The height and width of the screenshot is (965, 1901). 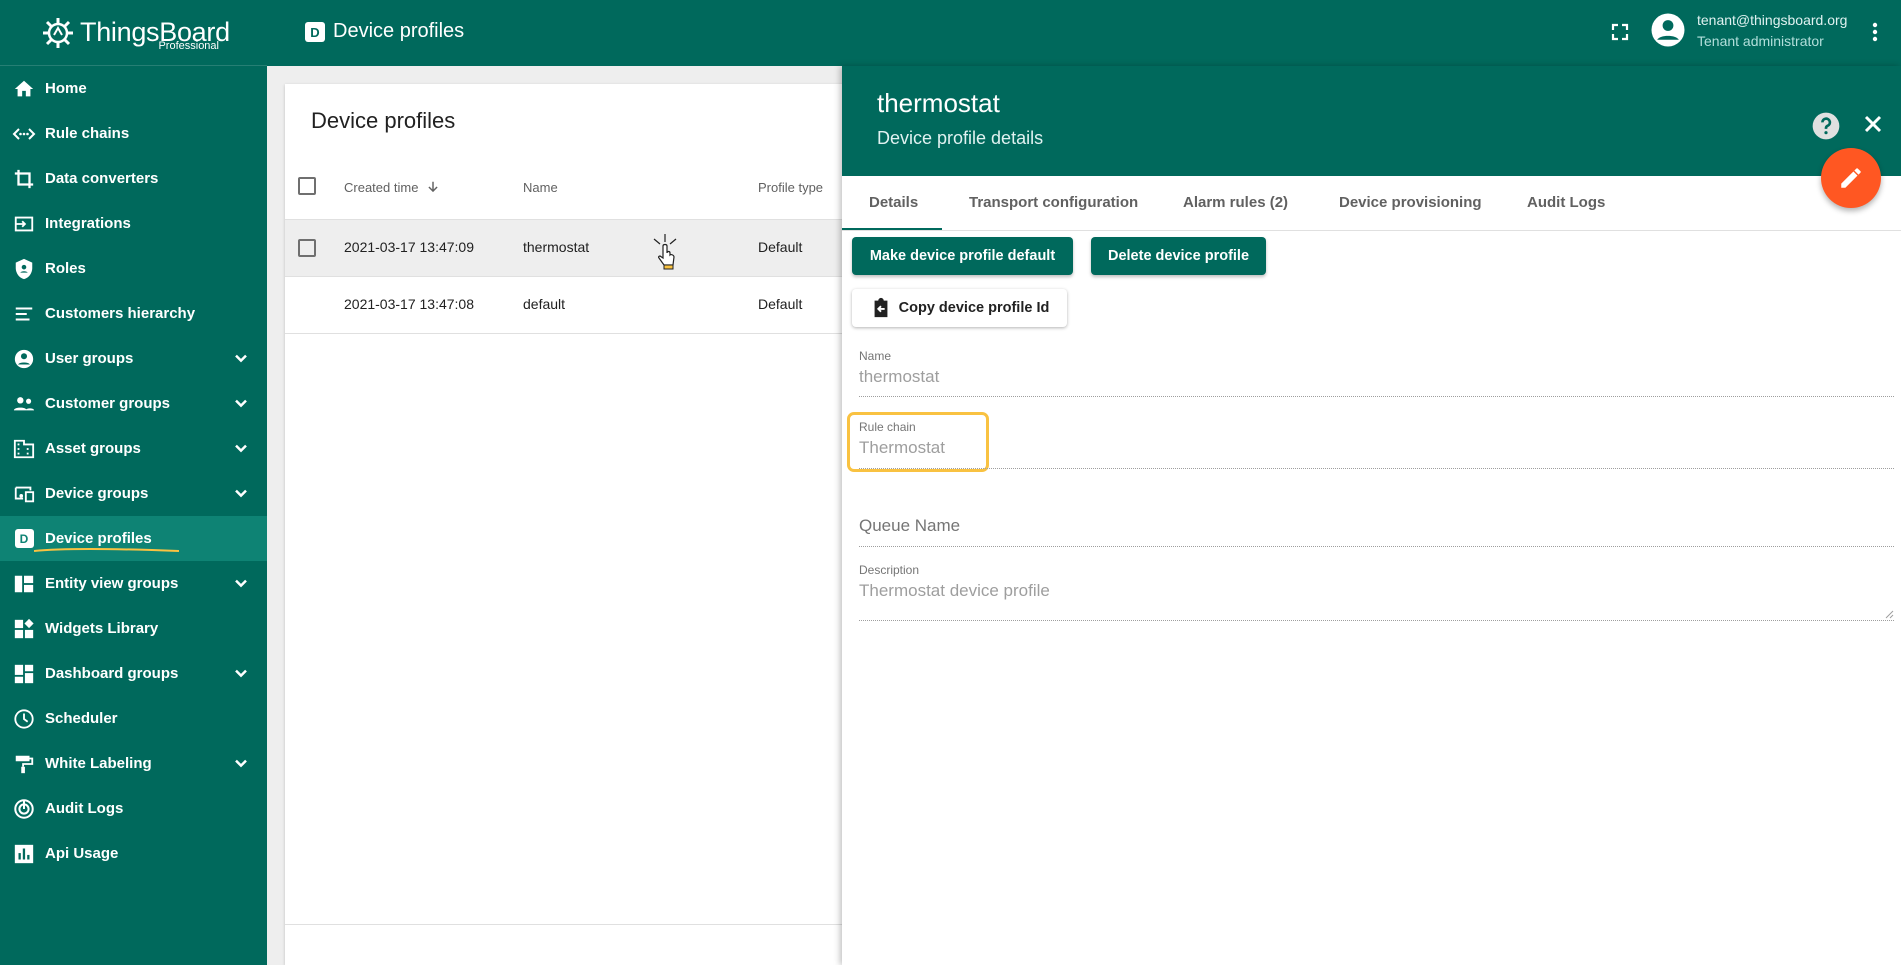 I want to click on column-header-created-time: Created time, so click(x=392, y=187).